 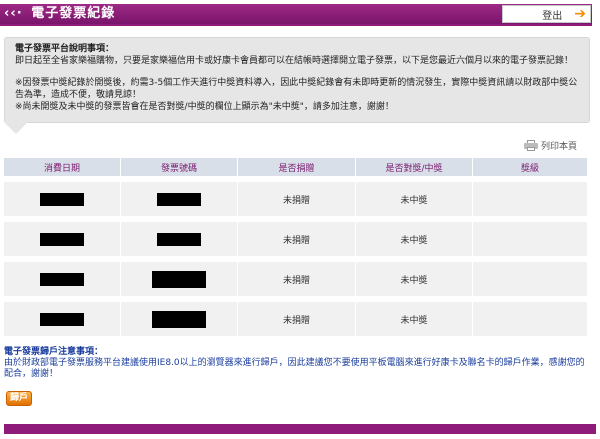 What do you see at coordinates (559, 146) in the screenshot?
I see `print-label: 列印本頁` at bounding box center [559, 146].